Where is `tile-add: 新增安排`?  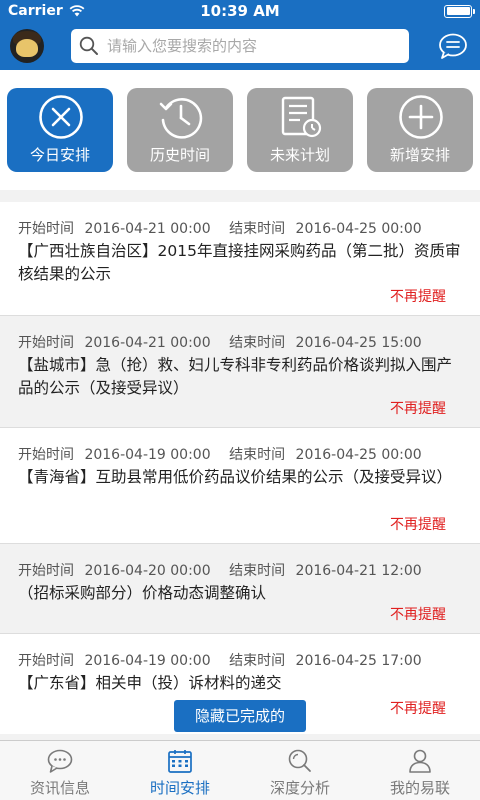 tile-add: 新增安排 is located at coordinates (420, 130).